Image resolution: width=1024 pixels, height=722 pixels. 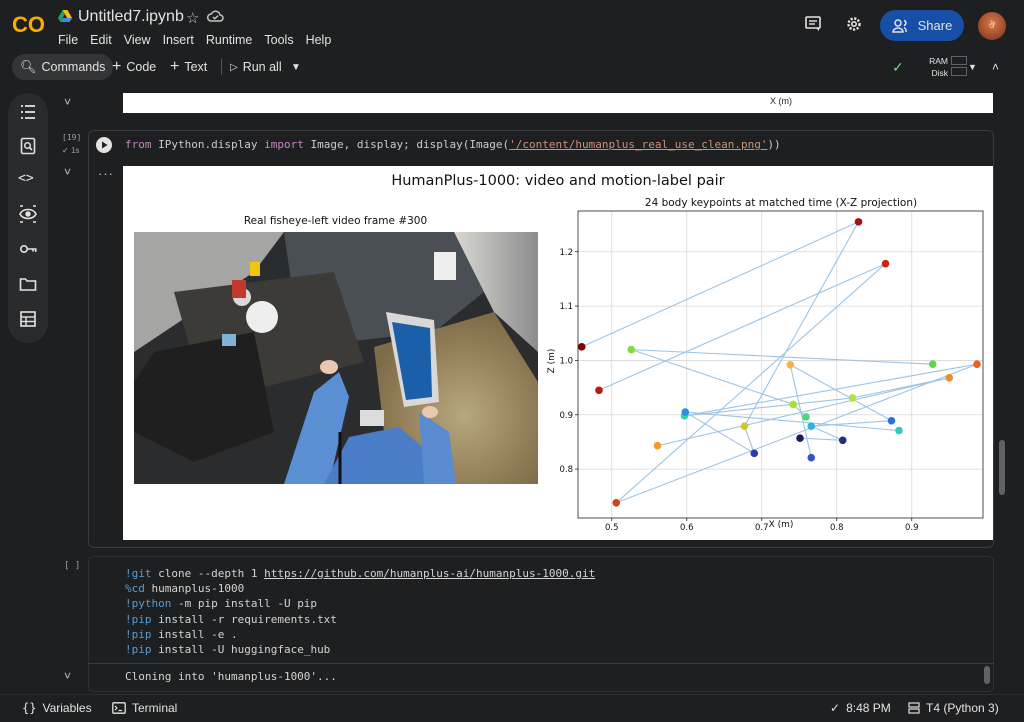 What do you see at coordinates (137, 40) in the screenshot?
I see `menu-view: View` at bounding box center [137, 40].